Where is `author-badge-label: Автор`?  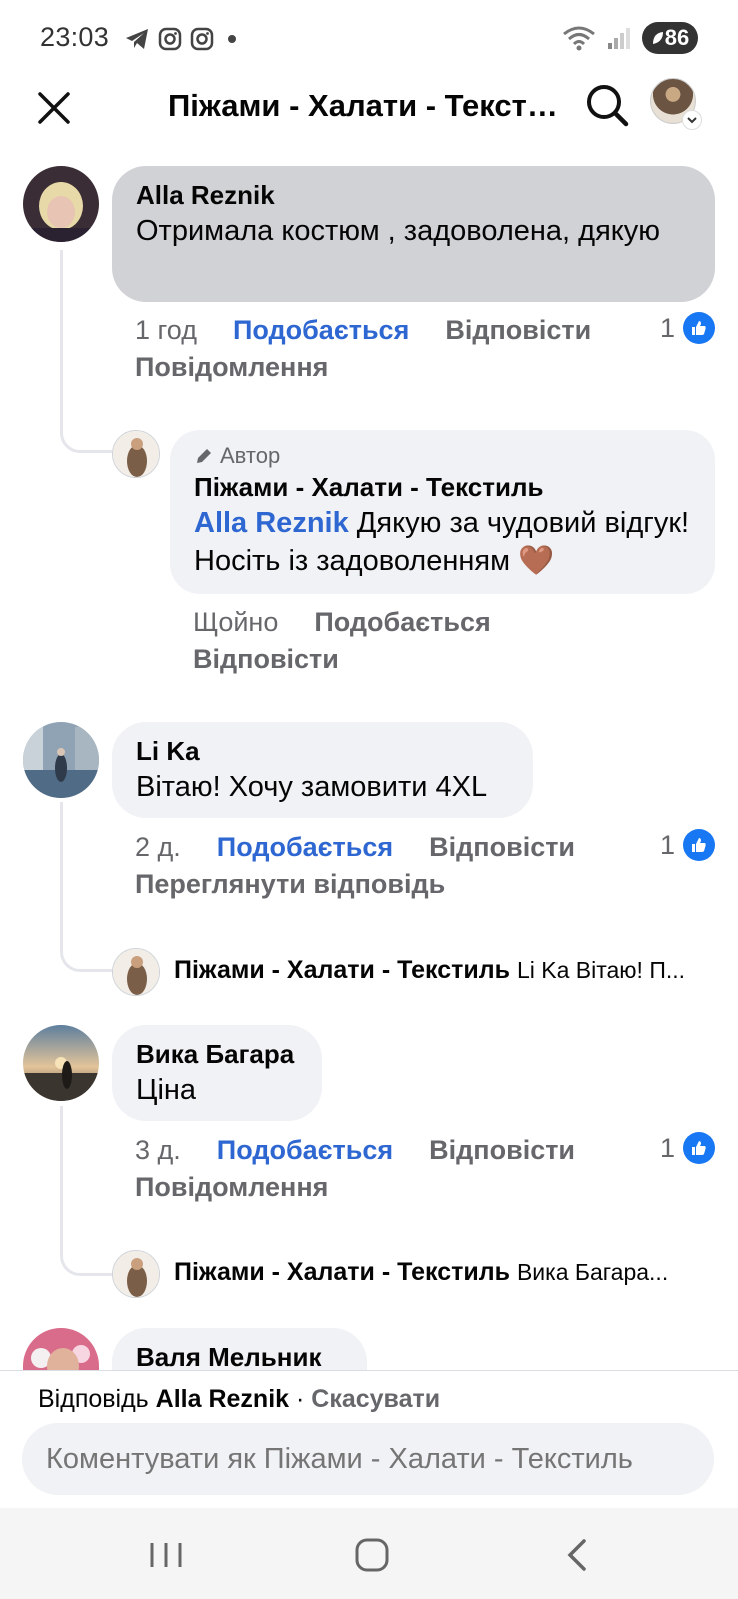
author-badge-label: Автор is located at coordinates (250, 455).